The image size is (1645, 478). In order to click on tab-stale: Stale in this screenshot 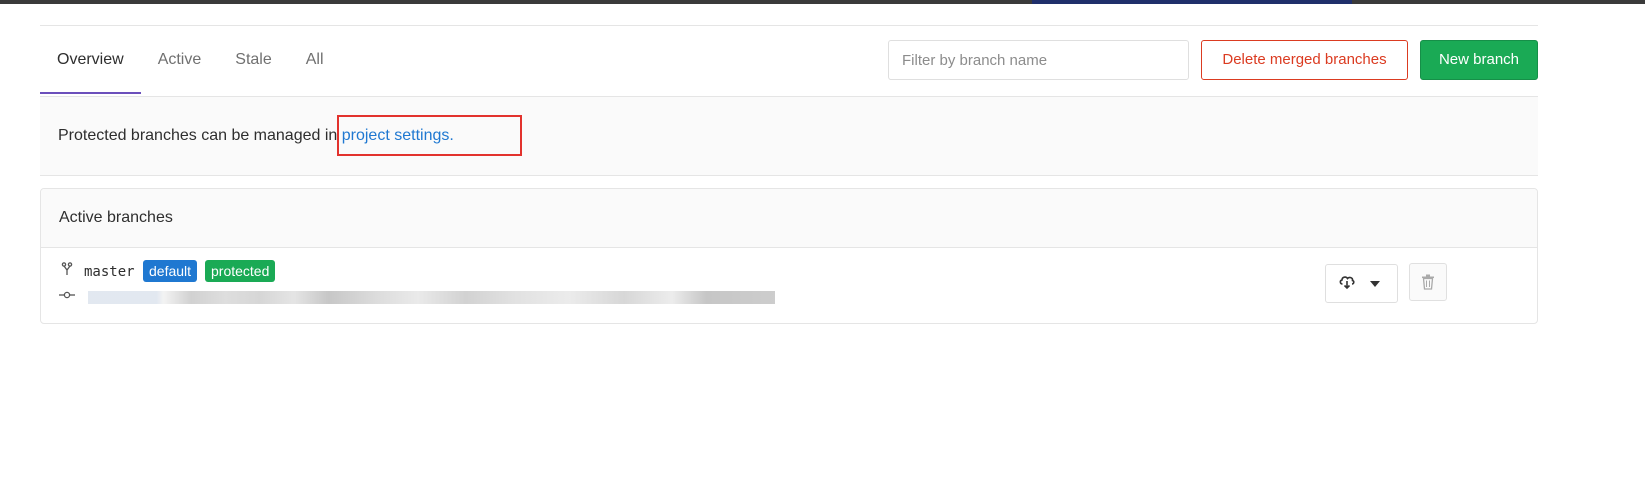, I will do `click(253, 60)`.